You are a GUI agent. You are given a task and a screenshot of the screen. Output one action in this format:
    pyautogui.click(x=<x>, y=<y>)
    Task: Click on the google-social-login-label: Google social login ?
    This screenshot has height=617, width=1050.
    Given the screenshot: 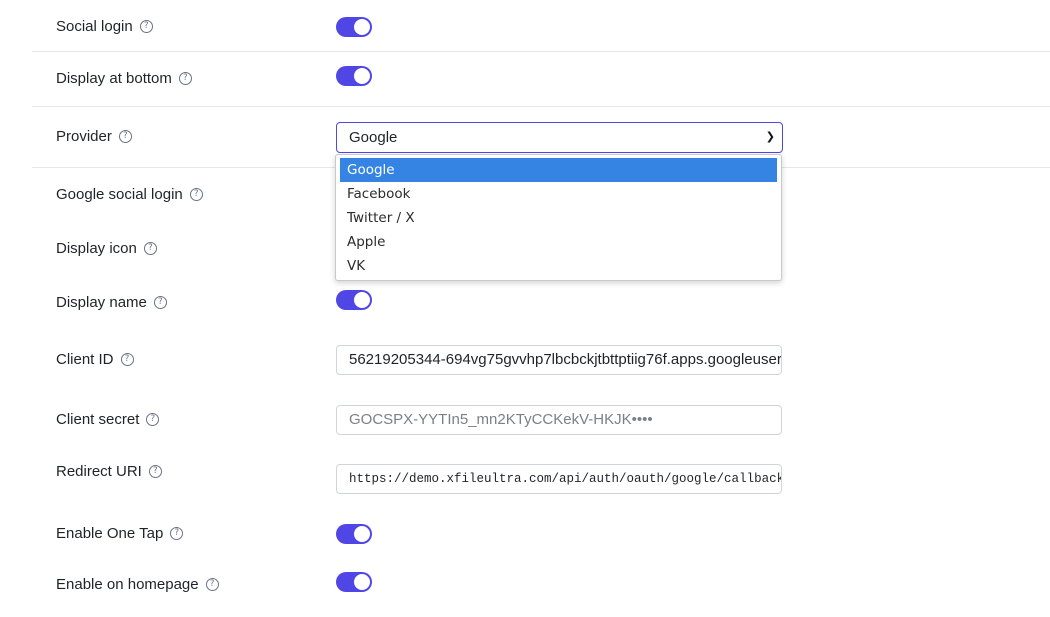 What is the action you would take?
    pyautogui.click(x=129, y=194)
    